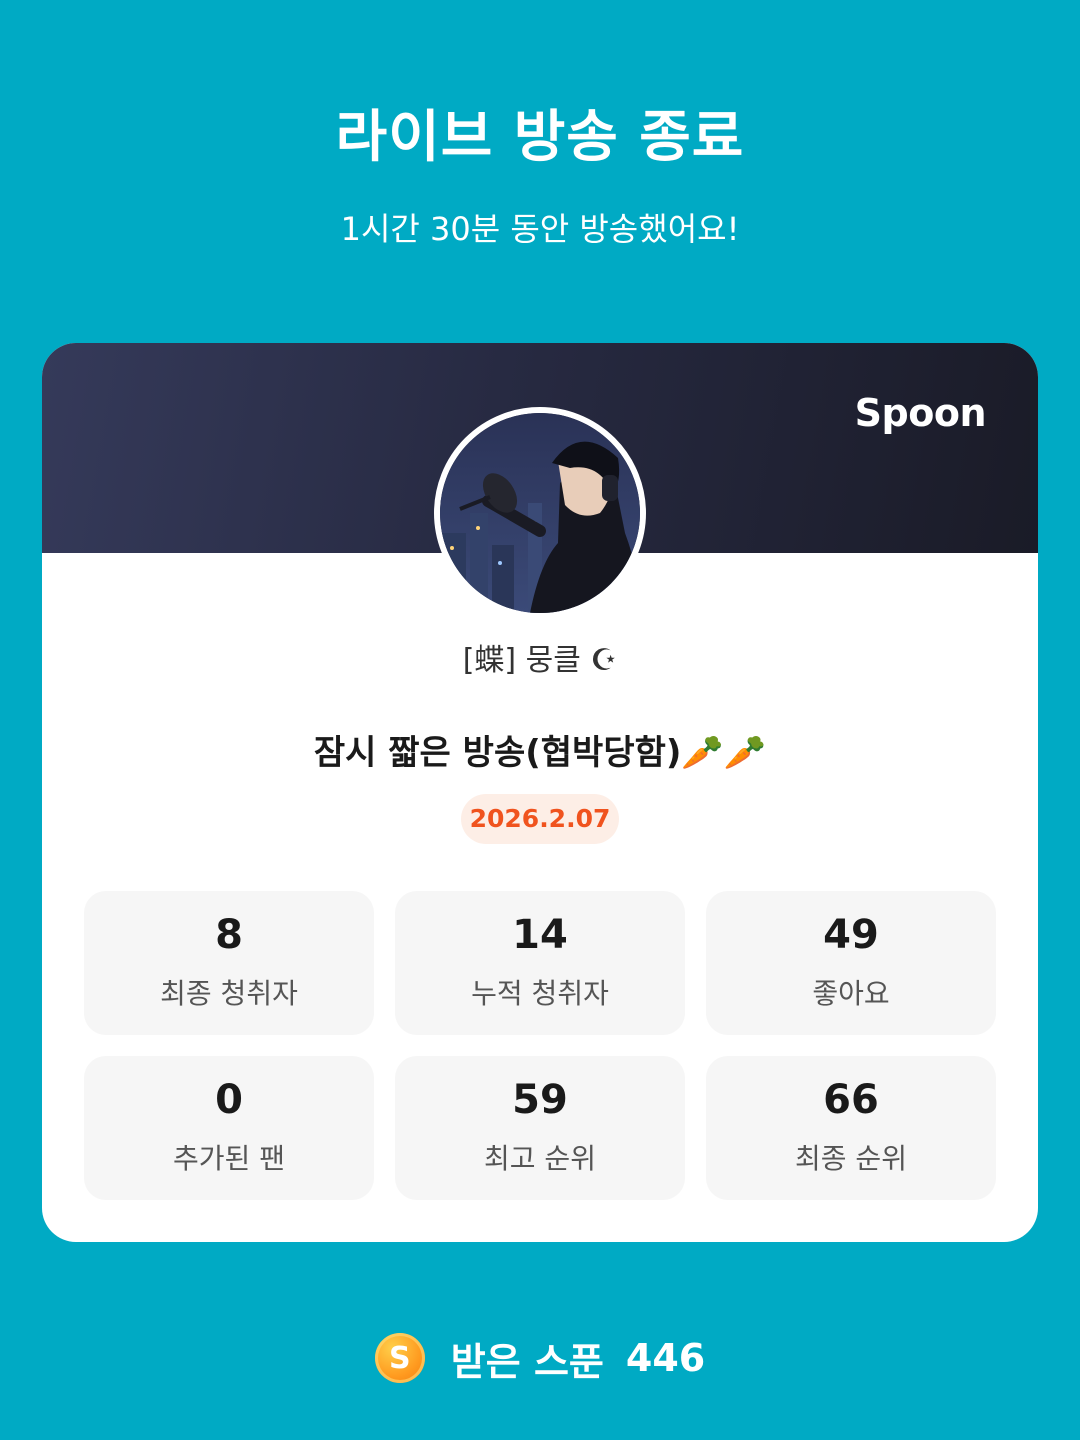 The image size is (1080, 1440). Describe the element at coordinates (229, 1100) in the screenshot. I see `stat-value: 0` at that location.